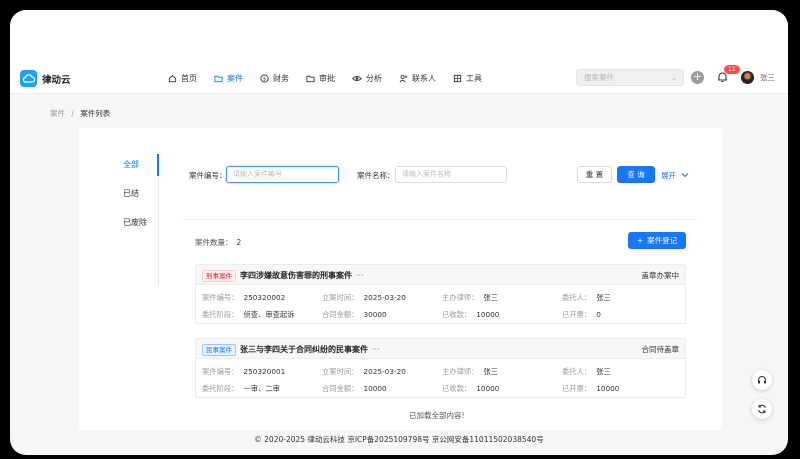  What do you see at coordinates (732, 69) in the screenshot?
I see `notification-count-badge: 11` at bounding box center [732, 69].